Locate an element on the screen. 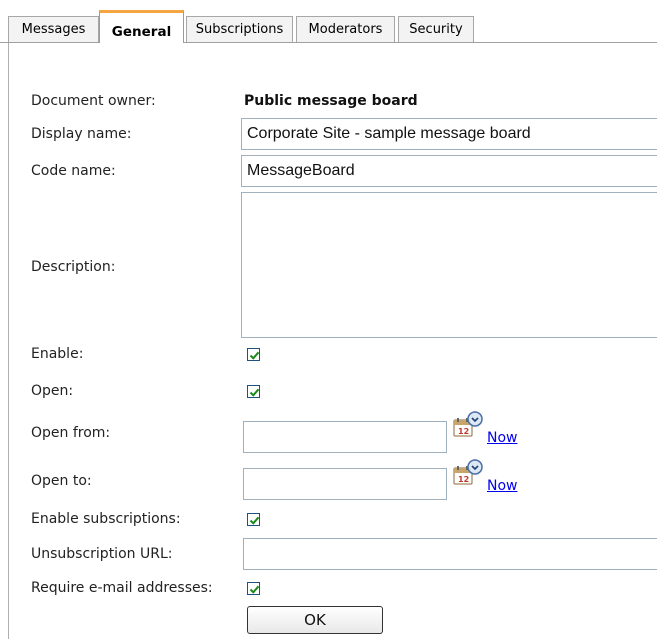  tab-general: General is located at coordinates (141, 26).